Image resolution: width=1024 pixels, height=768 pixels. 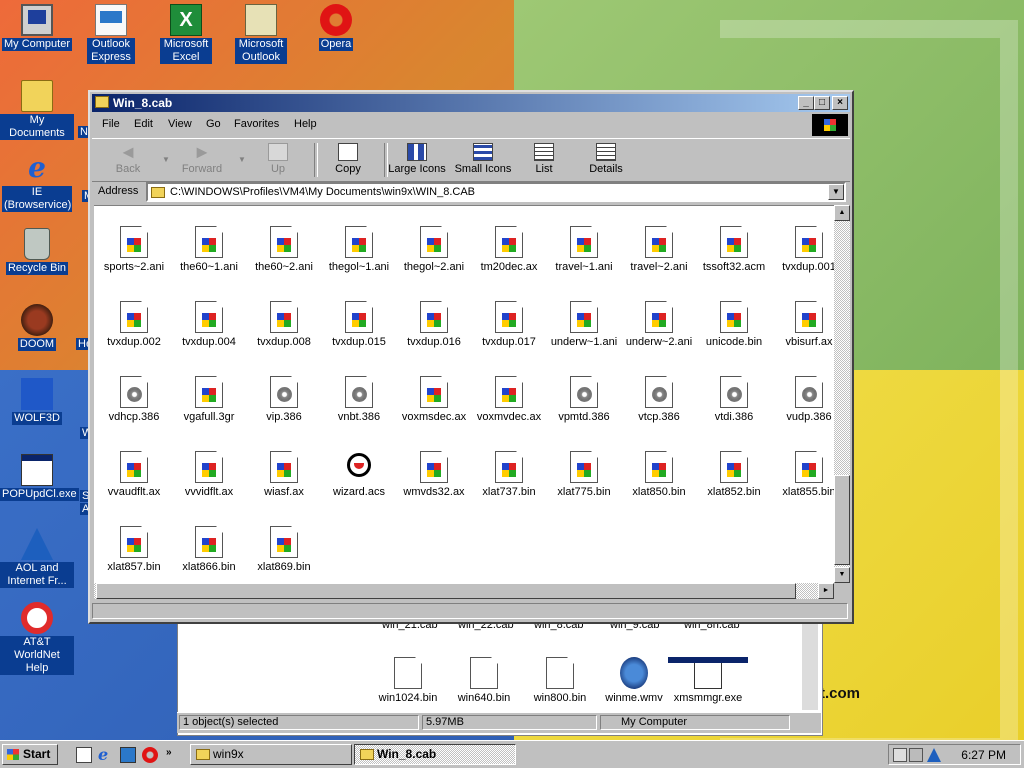 What do you see at coordinates (284, 249) in the screenshot?
I see `file-item: the60~2.ani` at bounding box center [284, 249].